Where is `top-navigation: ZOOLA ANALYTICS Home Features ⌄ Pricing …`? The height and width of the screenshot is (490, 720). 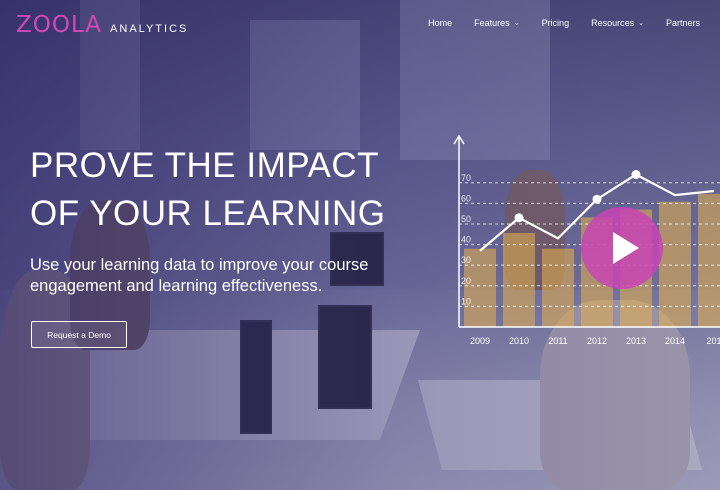 top-navigation: ZOOLA ANALYTICS Home Features ⌄ Pricing … is located at coordinates (360, 26).